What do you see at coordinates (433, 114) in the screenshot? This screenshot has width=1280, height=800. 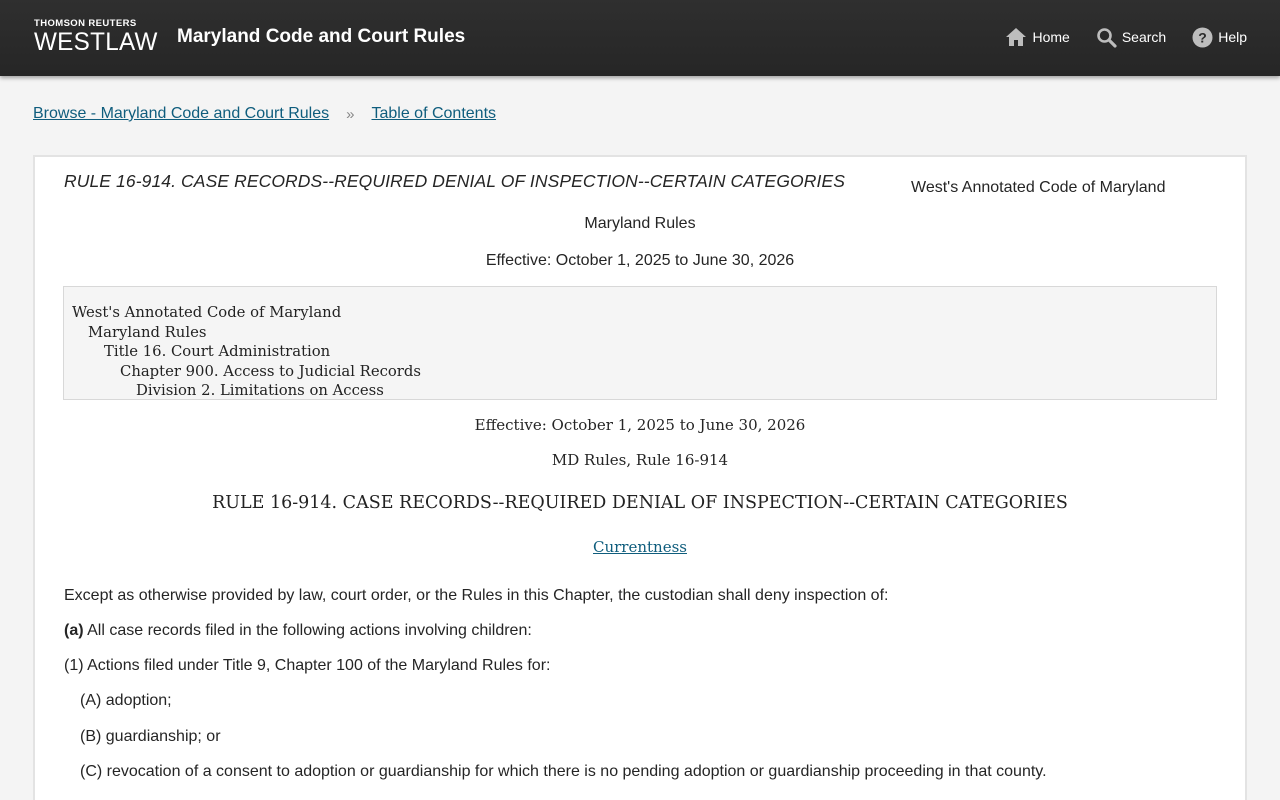 I see `breadcrumb-toc-link: Table of Contents` at bounding box center [433, 114].